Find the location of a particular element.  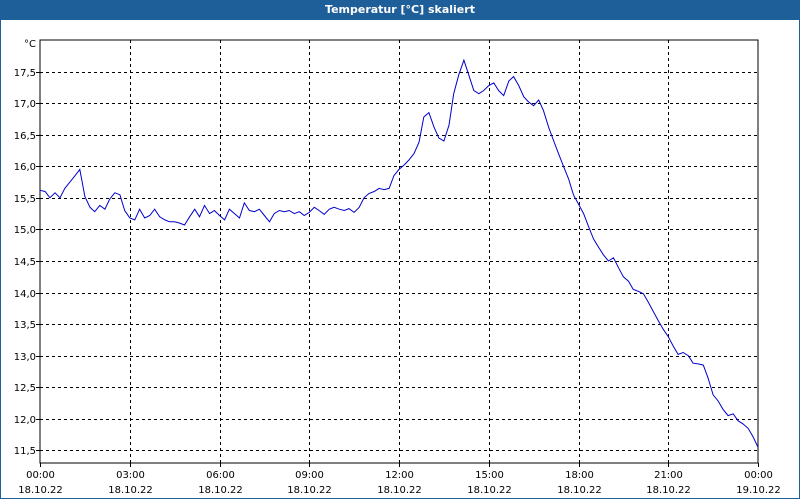

y-tick-label: 13,5 is located at coordinates (25, 325).